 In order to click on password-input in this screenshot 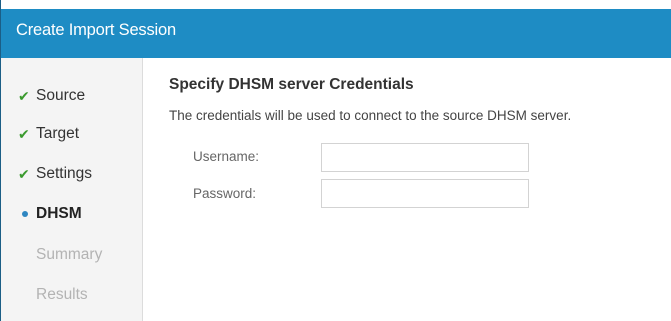, I will do `click(425, 193)`.